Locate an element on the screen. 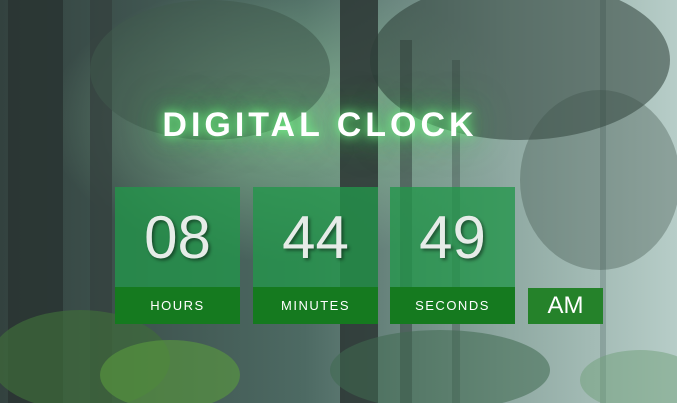 The image size is (677, 403). seconds-tile: 49 SECONDS is located at coordinates (452, 255).